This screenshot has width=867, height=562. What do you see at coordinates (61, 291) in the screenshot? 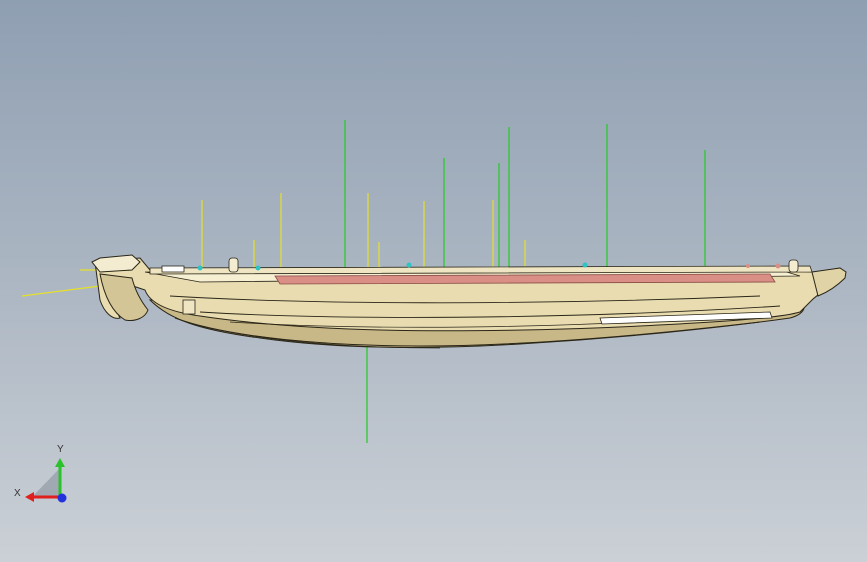
I see `yellow-ref-line` at bounding box center [61, 291].